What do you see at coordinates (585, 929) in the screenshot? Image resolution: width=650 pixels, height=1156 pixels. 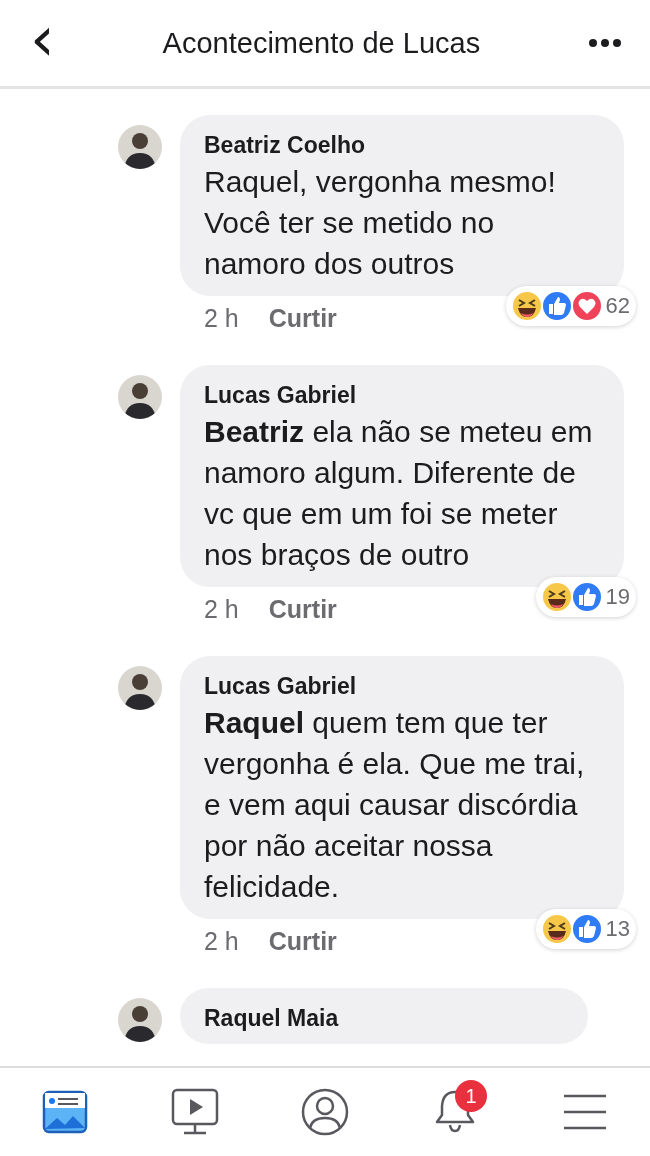 I see `reactions-summary: 13` at bounding box center [585, 929].